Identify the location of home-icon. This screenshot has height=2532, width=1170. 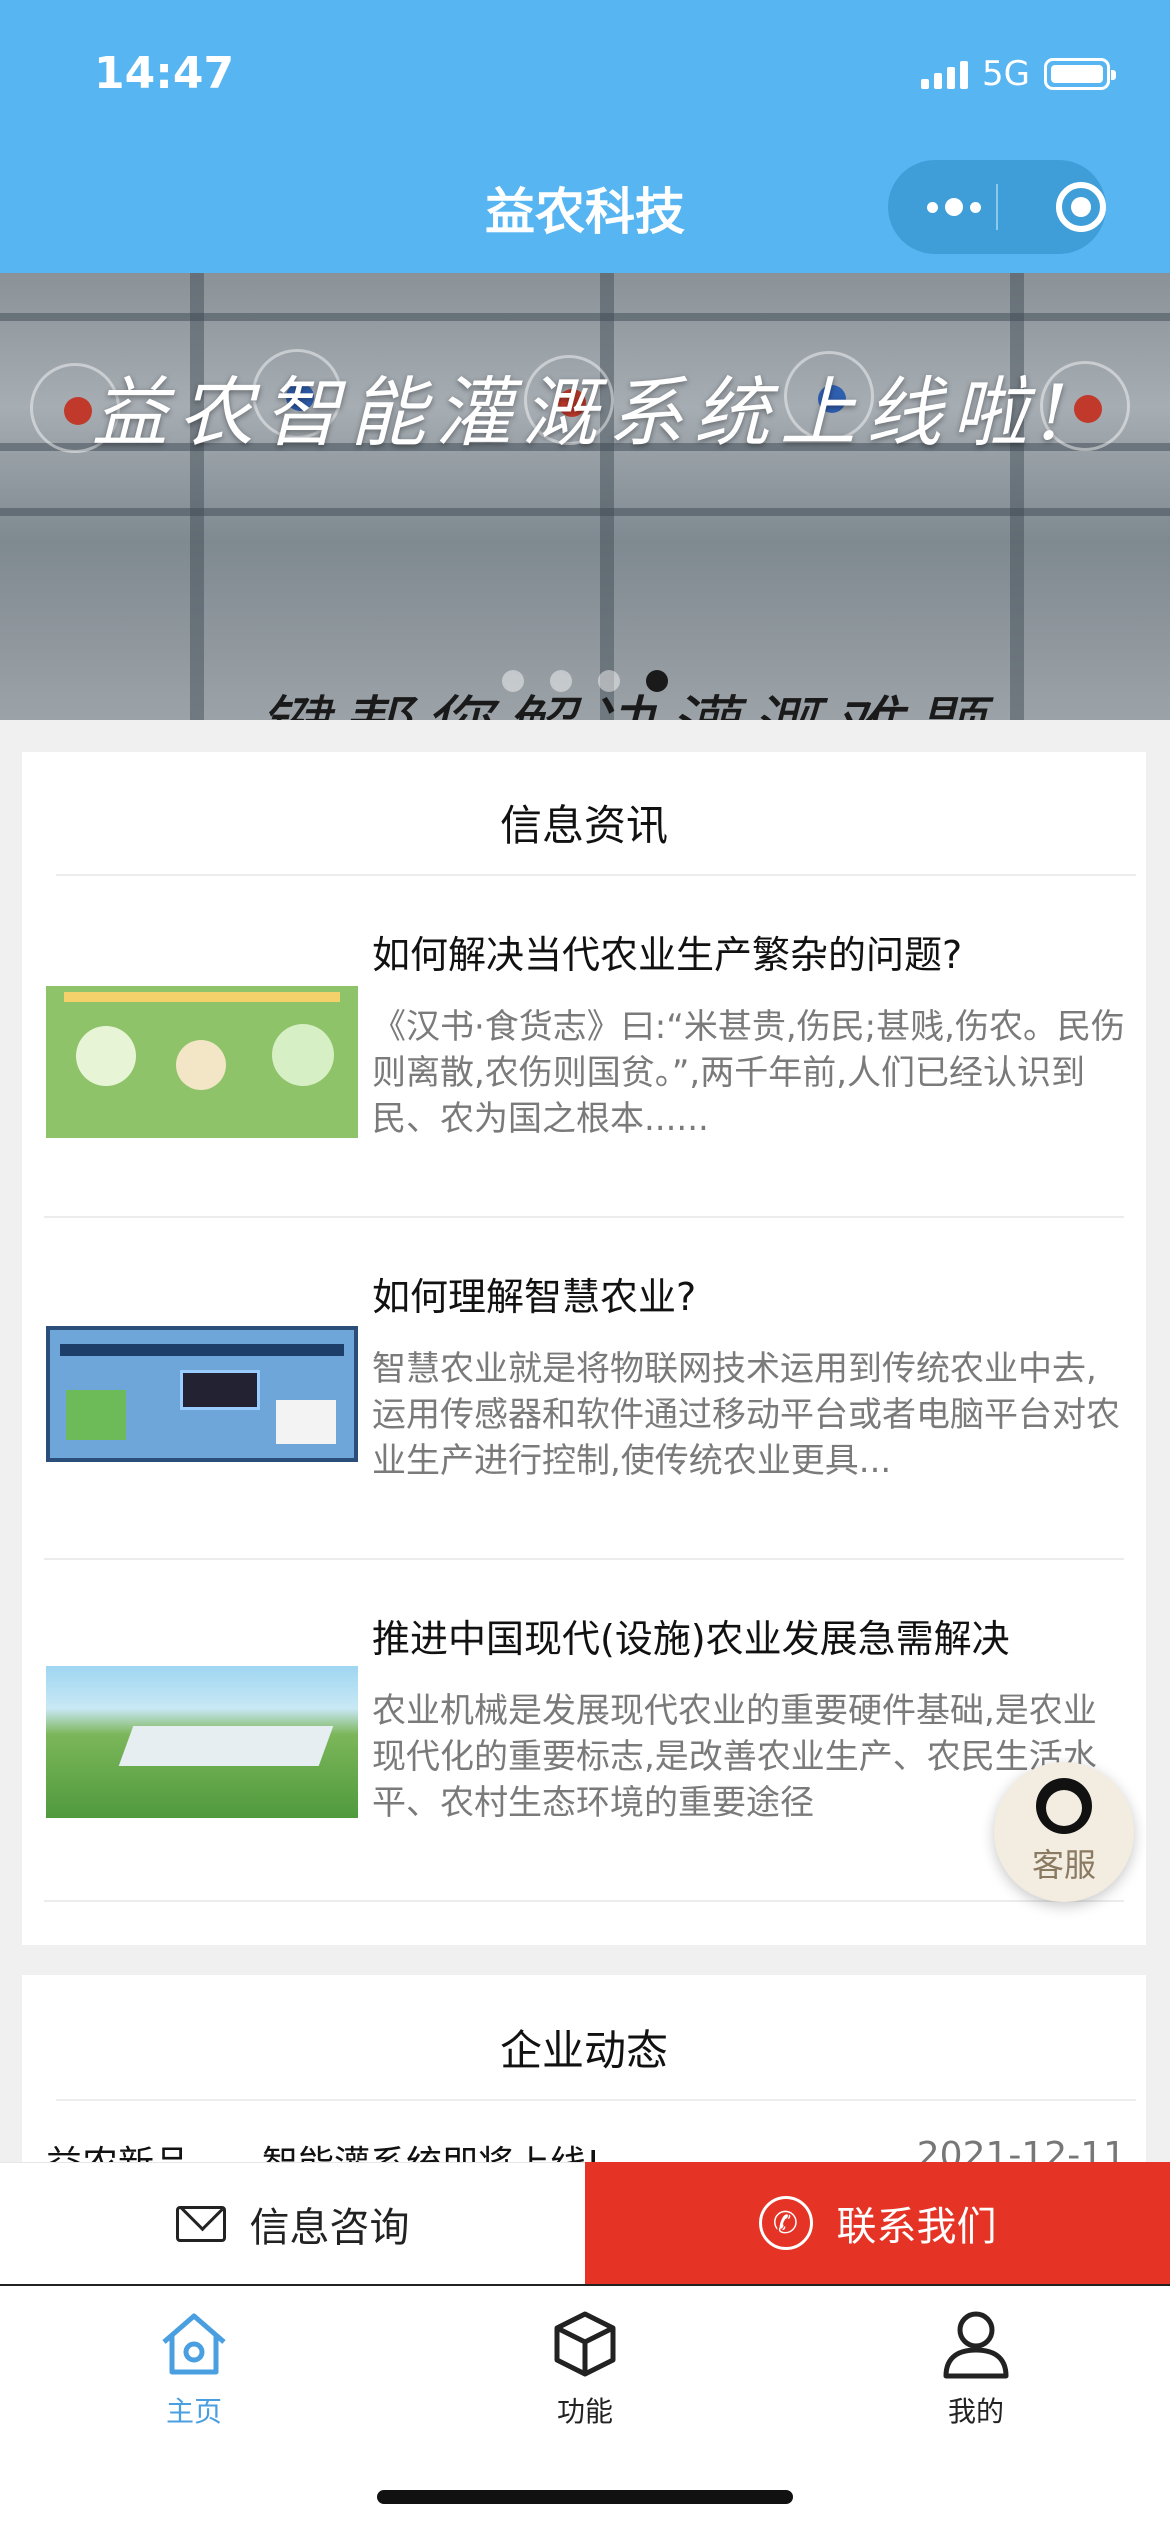
(194, 2344).